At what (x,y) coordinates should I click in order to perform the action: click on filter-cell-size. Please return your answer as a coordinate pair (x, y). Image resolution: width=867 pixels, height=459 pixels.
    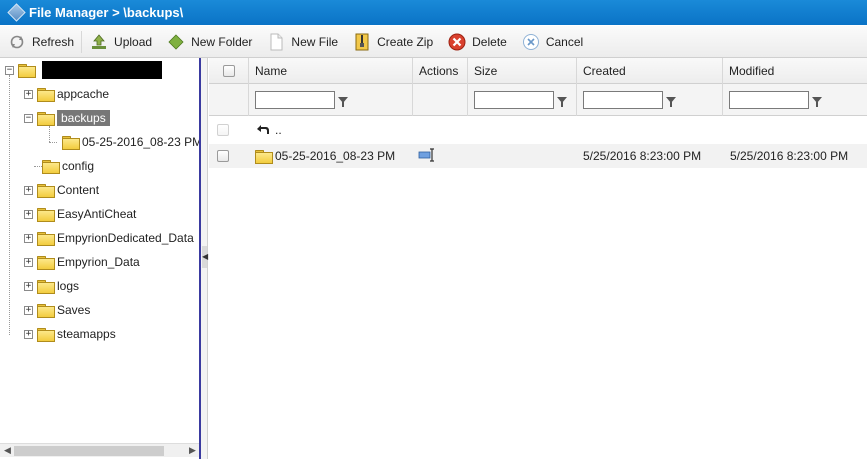
    Looking at the image, I should click on (522, 100).